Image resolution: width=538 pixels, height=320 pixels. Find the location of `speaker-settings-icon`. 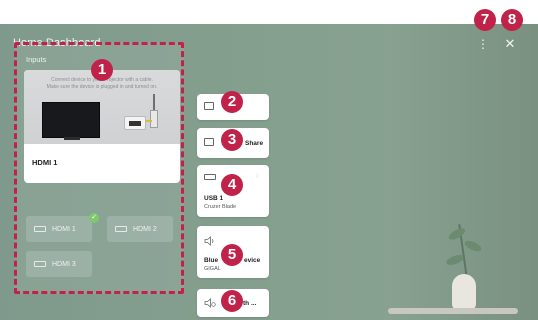

speaker-settings-icon is located at coordinates (210, 303).